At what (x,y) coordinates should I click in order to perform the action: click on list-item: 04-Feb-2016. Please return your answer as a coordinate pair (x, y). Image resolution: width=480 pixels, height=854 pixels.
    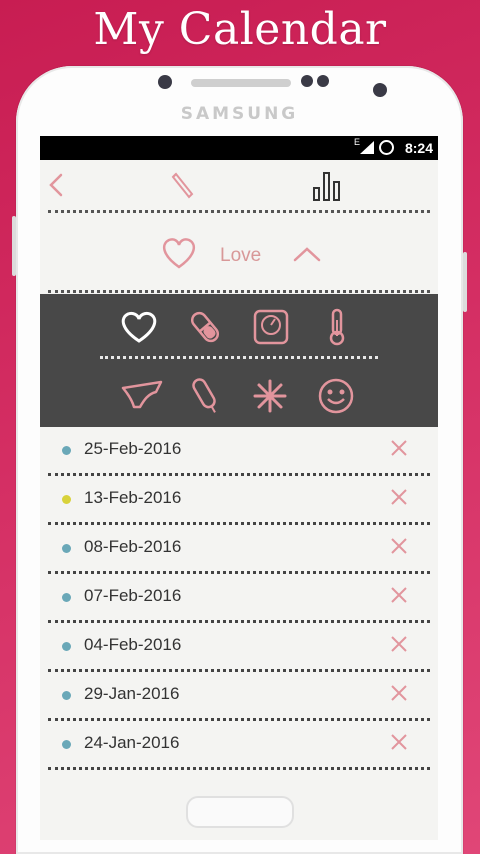
    Looking at the image, I should click on (239, 647).